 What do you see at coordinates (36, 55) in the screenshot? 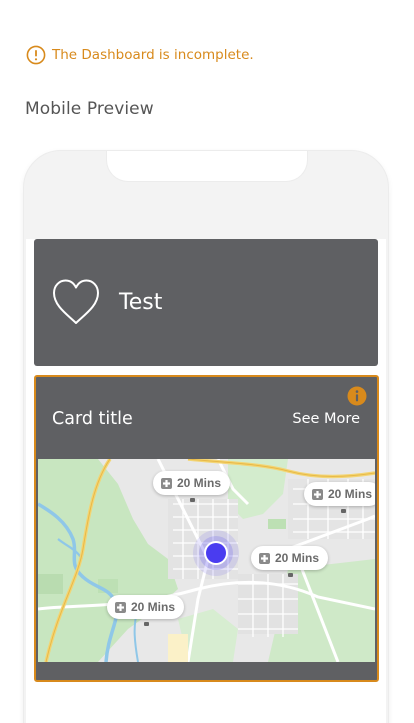
I see `alert-circle-icon` at bounding box center [36, 55].